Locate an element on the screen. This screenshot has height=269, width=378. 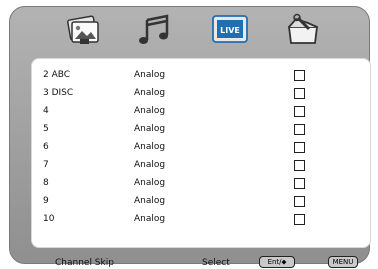
menu-key: MENU is located at coordinates (343, 262).